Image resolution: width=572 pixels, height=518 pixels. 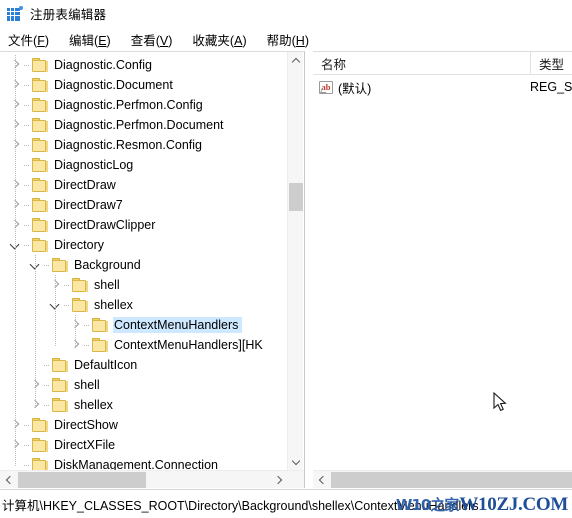 What do you see at coordinates (144, 425) in the screenshot?
I see `tree-item-directshow: DirectShow` at bounding box center [144, 425].